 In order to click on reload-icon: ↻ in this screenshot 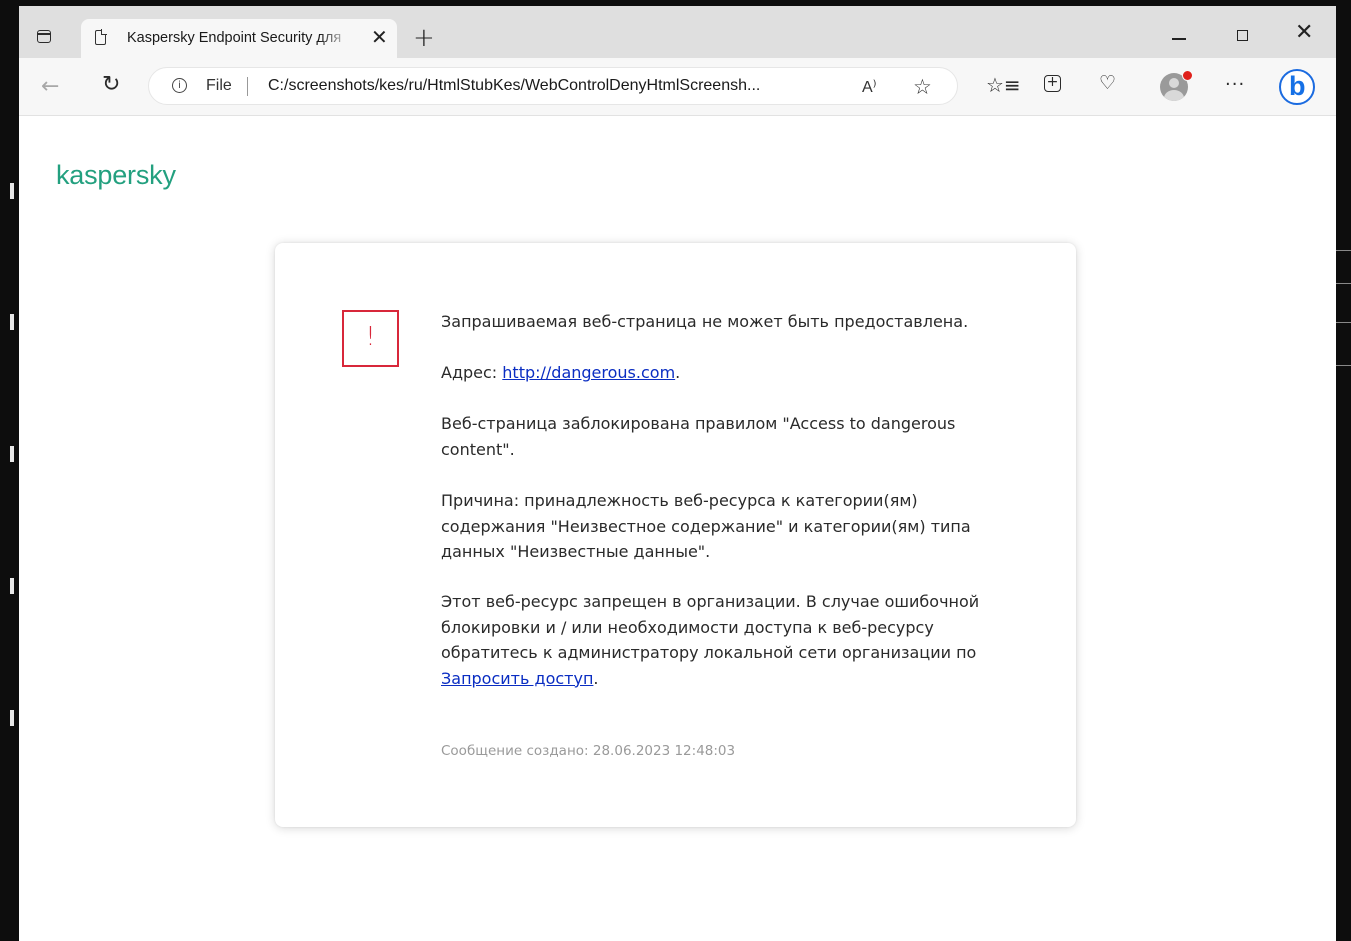, I will do `click(111, 85)`.